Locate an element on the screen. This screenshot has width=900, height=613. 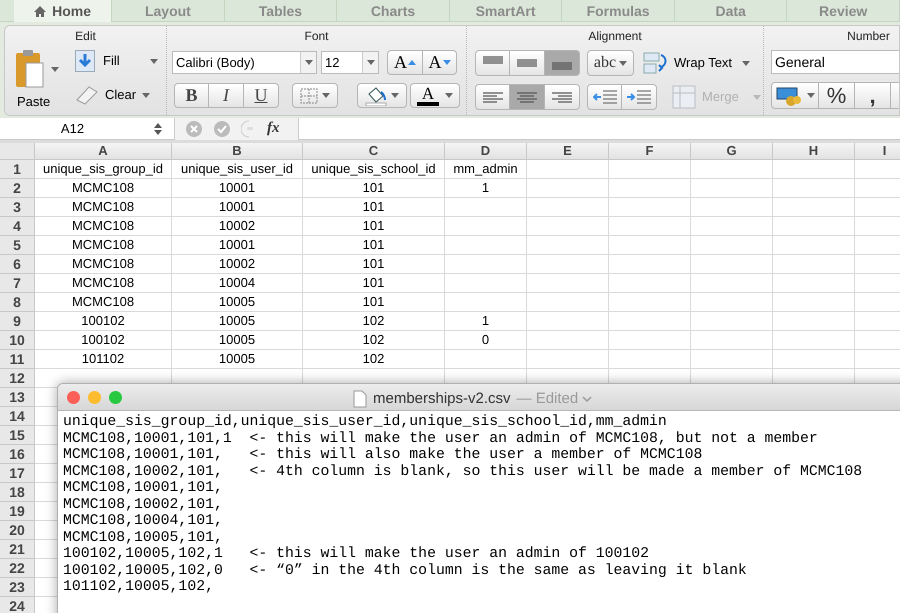
bold-button: B is located at coordinates (191, 95).